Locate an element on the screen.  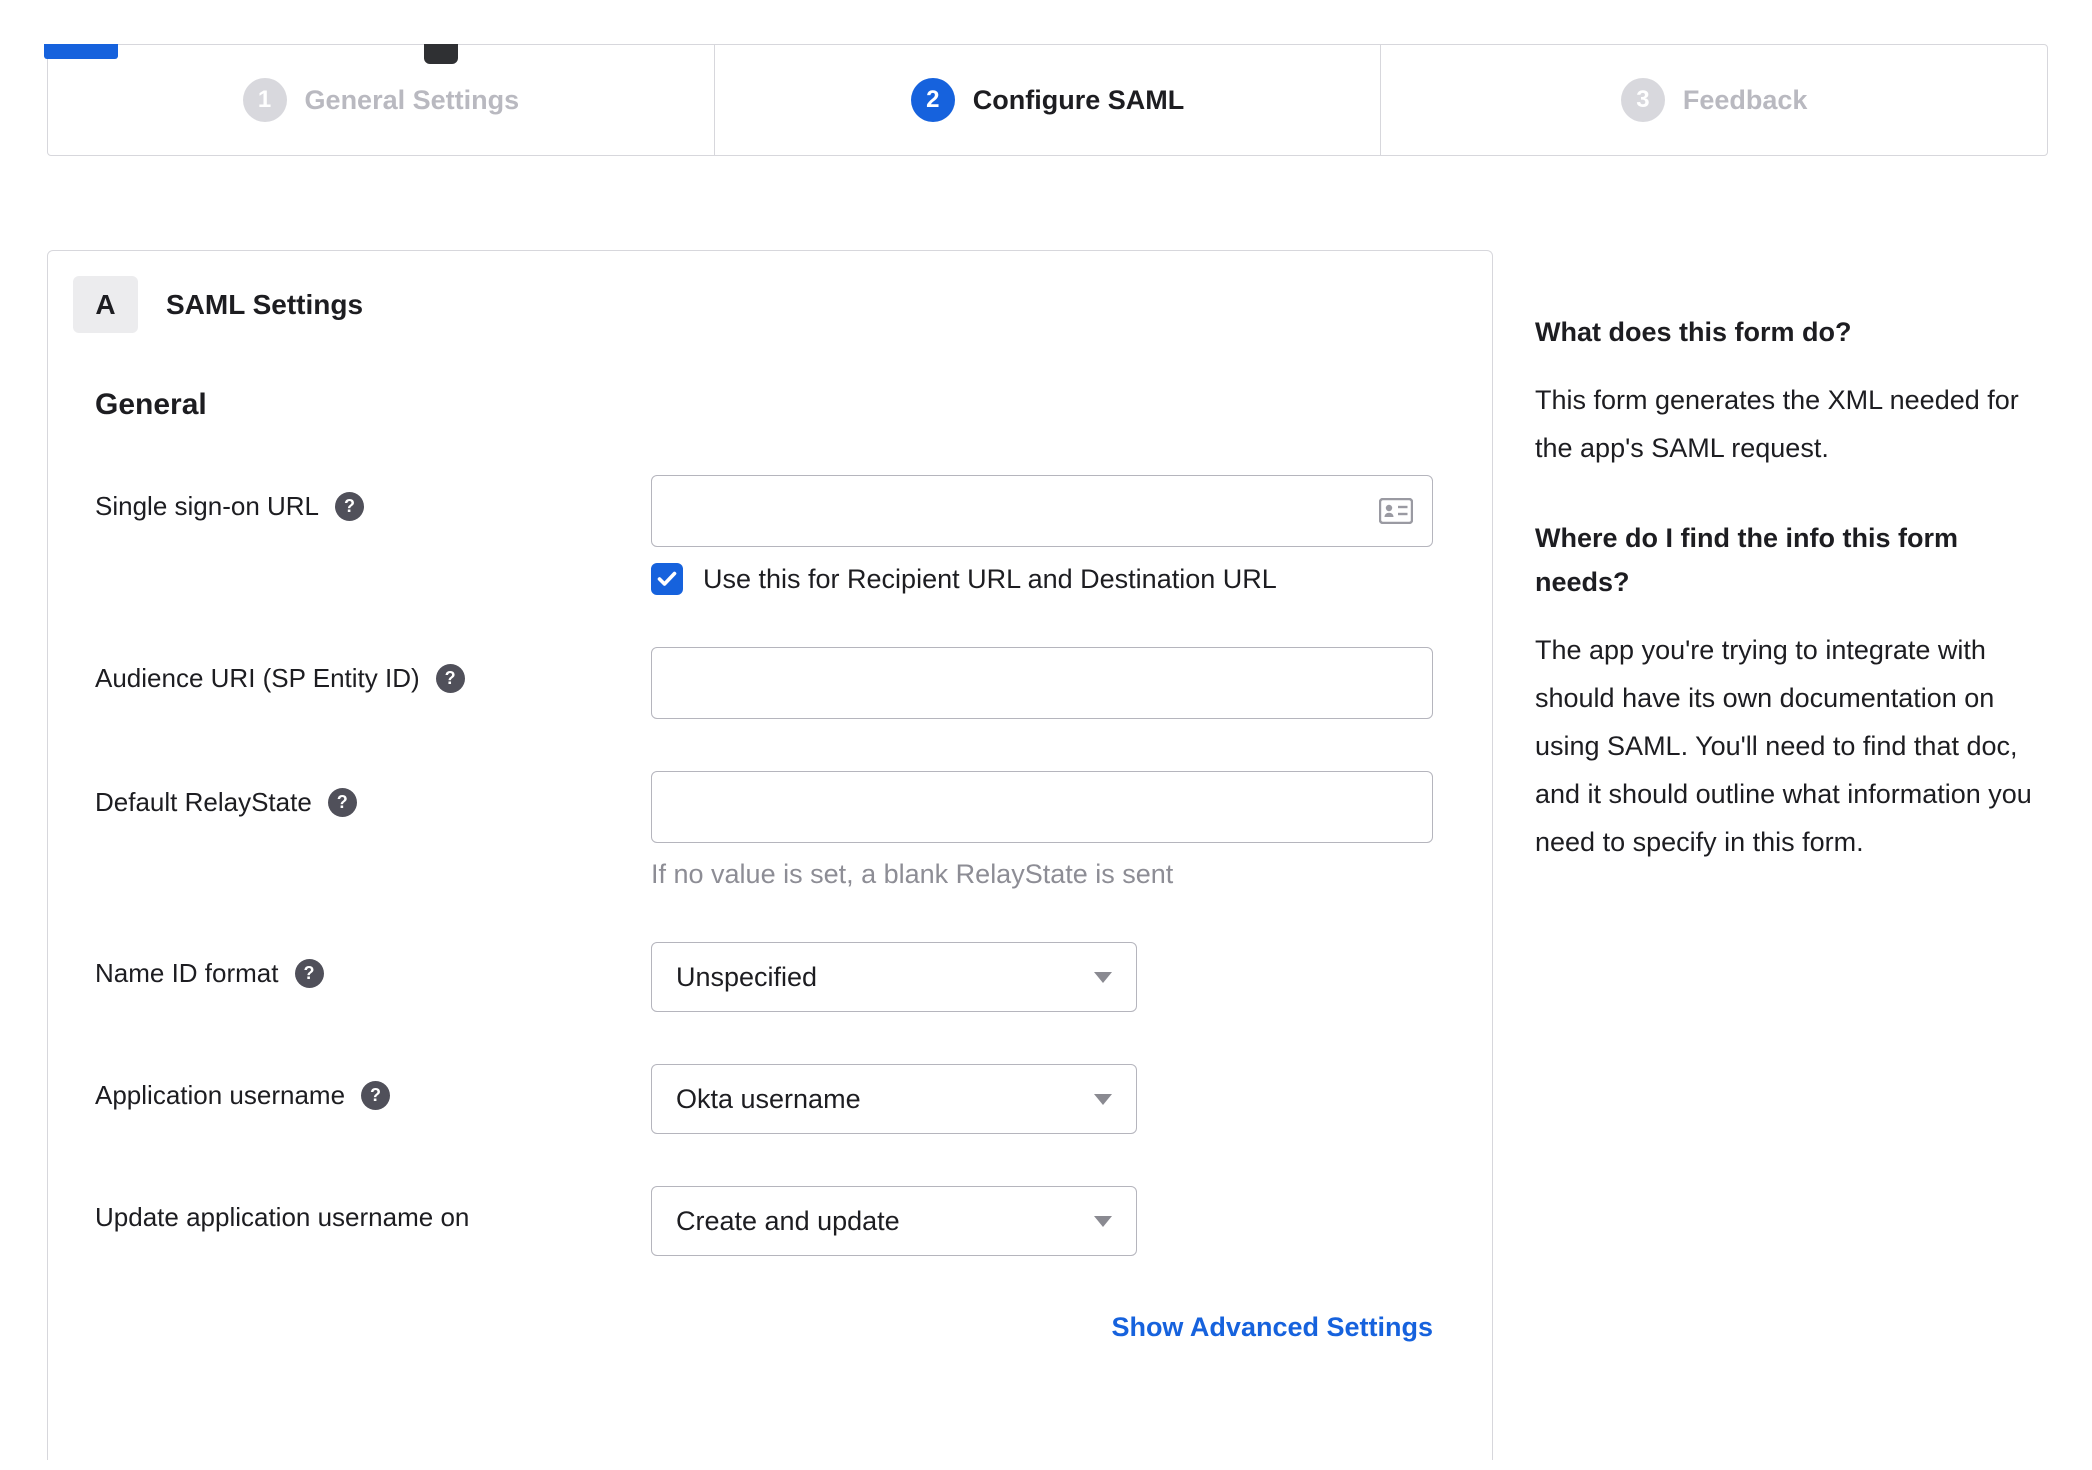
name-id-format-label: Name ID format is located at coordinates (187, 973).